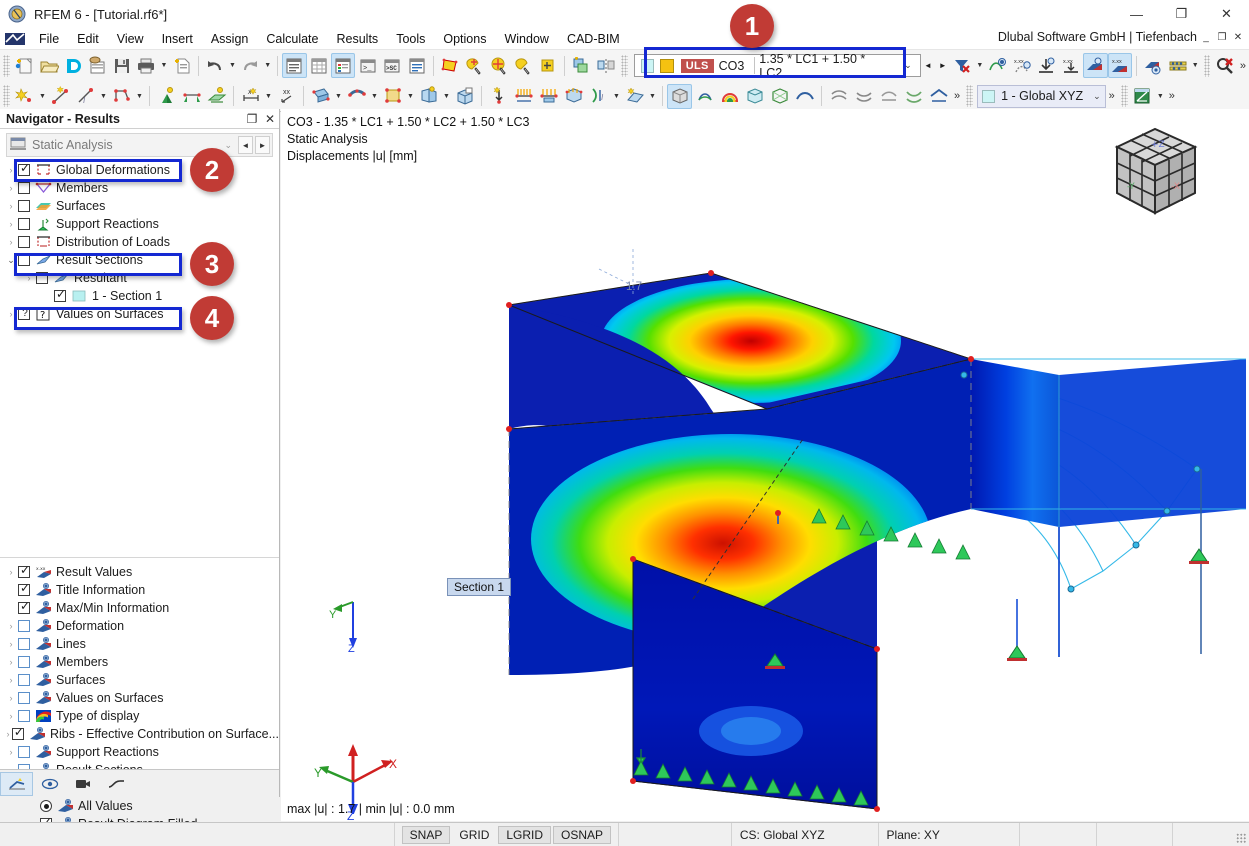  What do you see at coordinates (268, 96) in the screenshot?
I see `dimension-dropdown-caret: ▼` at bounding box center [268, 96].